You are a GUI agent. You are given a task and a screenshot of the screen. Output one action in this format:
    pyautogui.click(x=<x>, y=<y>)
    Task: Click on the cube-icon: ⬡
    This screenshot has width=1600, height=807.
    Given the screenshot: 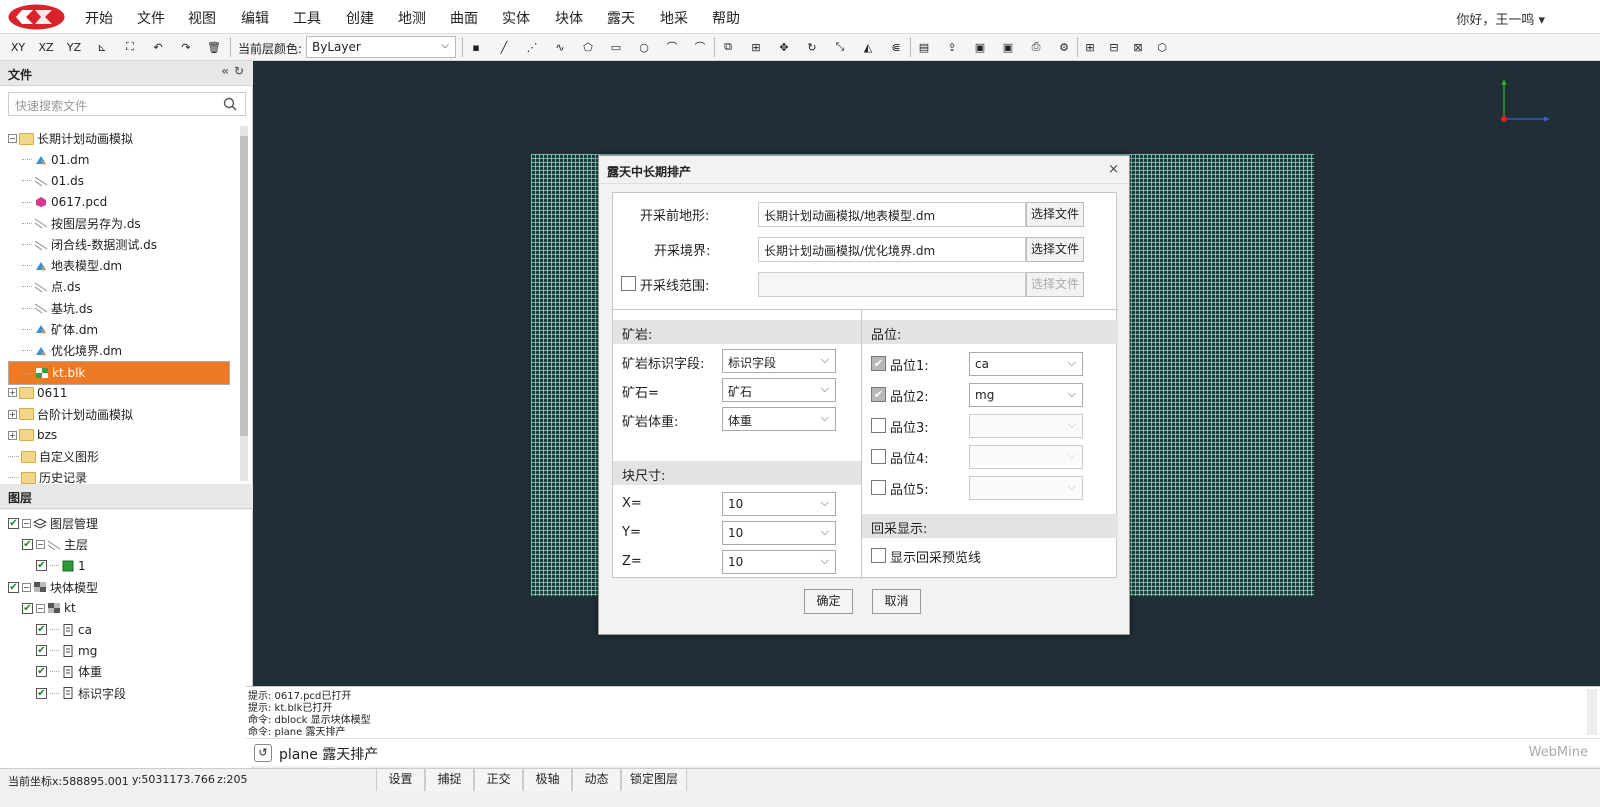 What is the action you would take?
    pyautogui.click(x=1162, y=47)
    